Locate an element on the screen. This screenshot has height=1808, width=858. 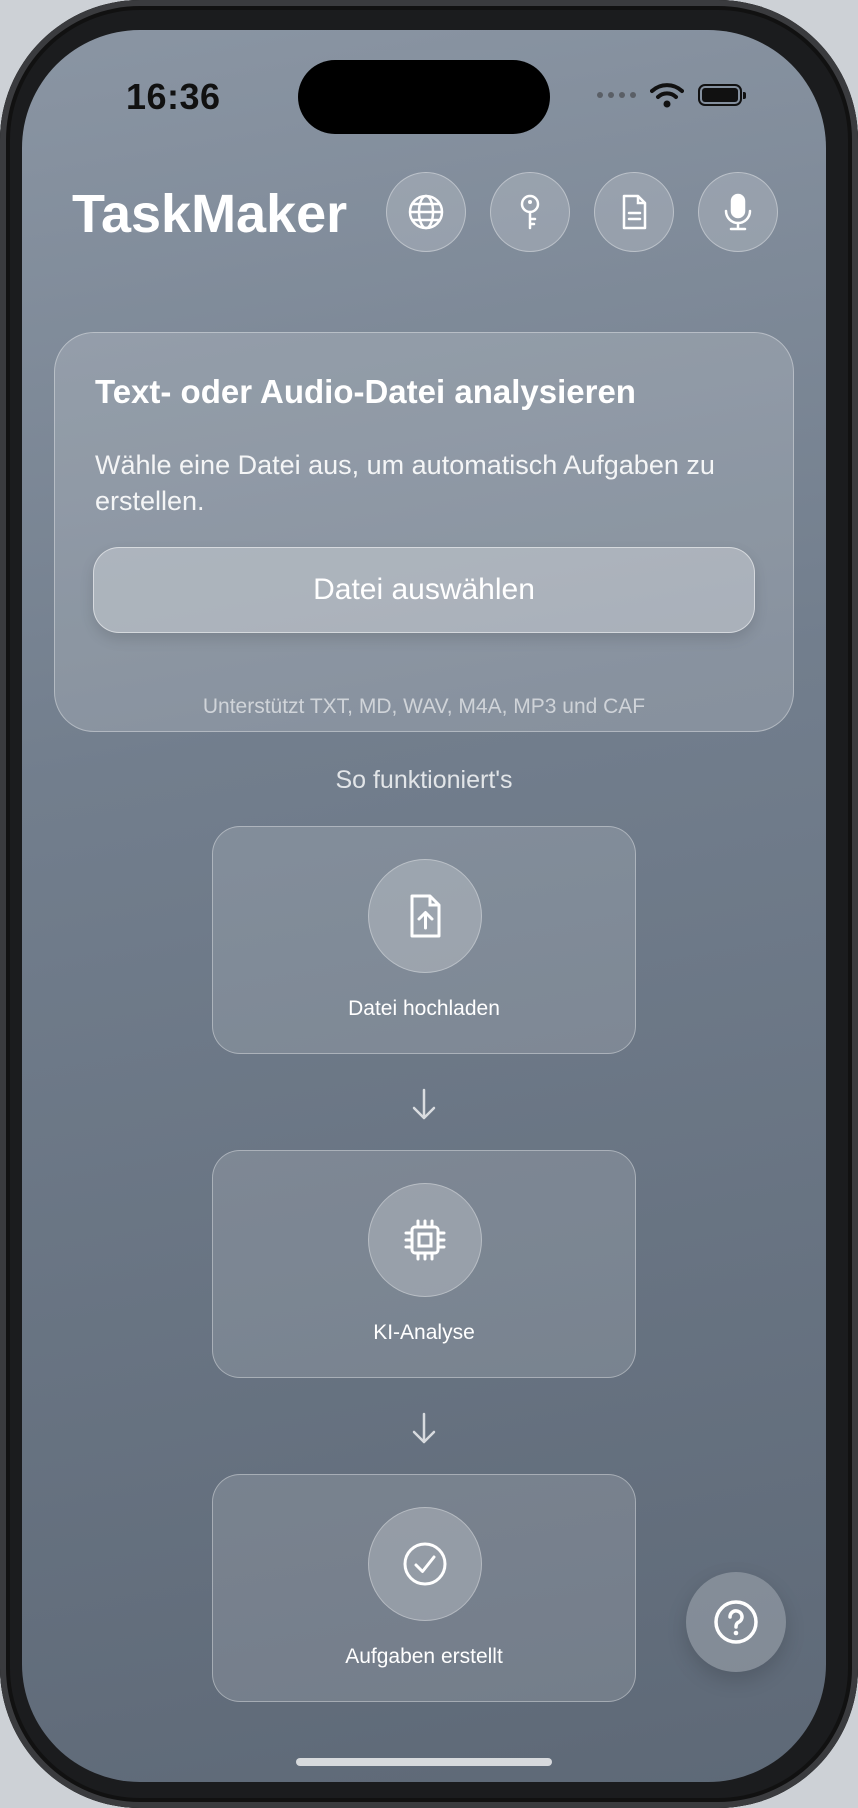
key-icon is located at coordinates (530, 212).